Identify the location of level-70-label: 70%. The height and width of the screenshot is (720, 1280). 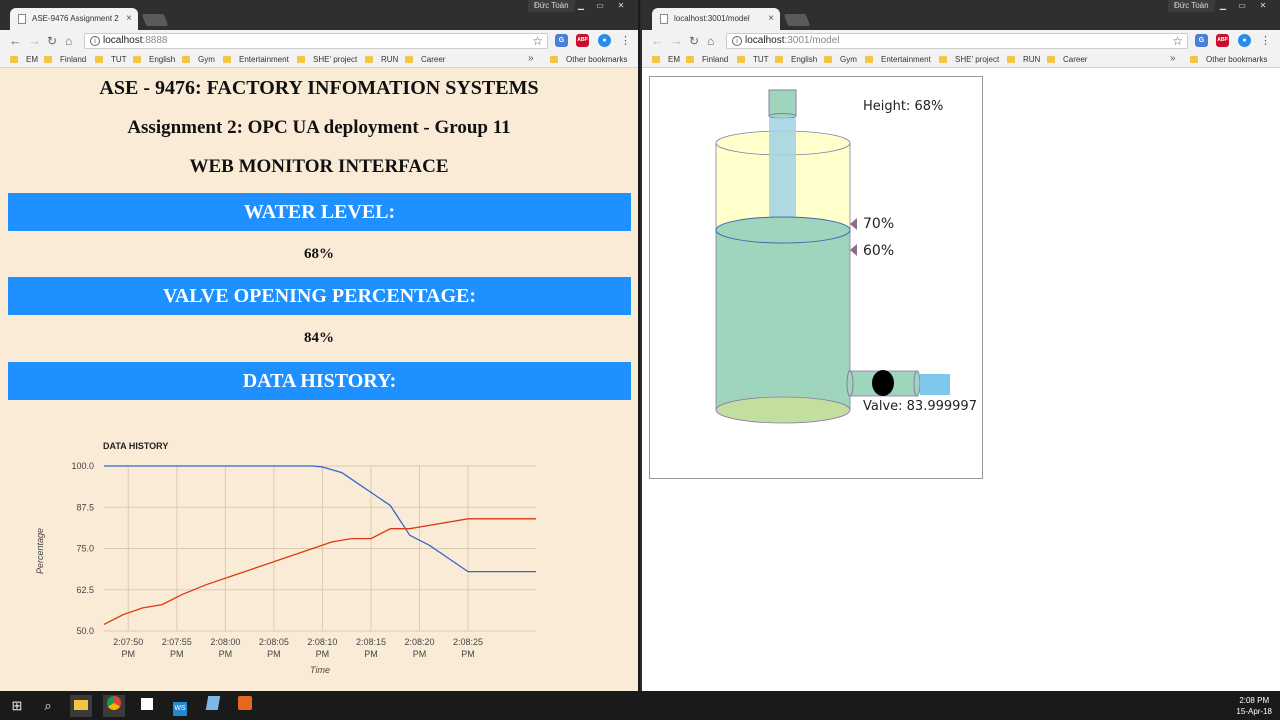
(878, 224).